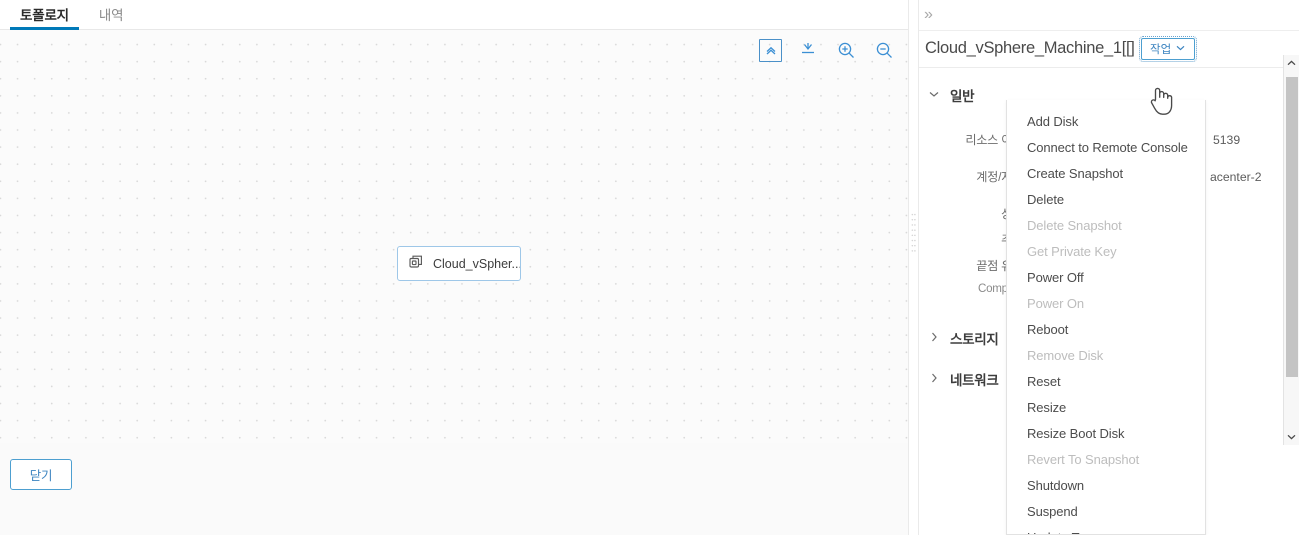 This screenshot has width=1299, height=535. I want to click on zoom-in-icon, so click(846, 50).